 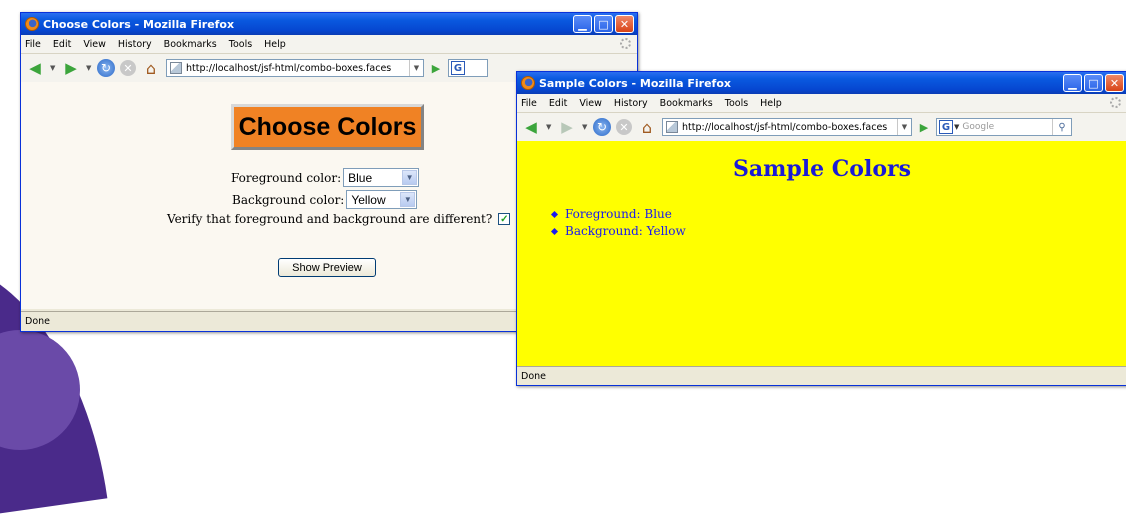 What do you see at coordinates (360, 177) in the screenshot?
I see `foreground-value: Blue` at bounding box center [360, 177].